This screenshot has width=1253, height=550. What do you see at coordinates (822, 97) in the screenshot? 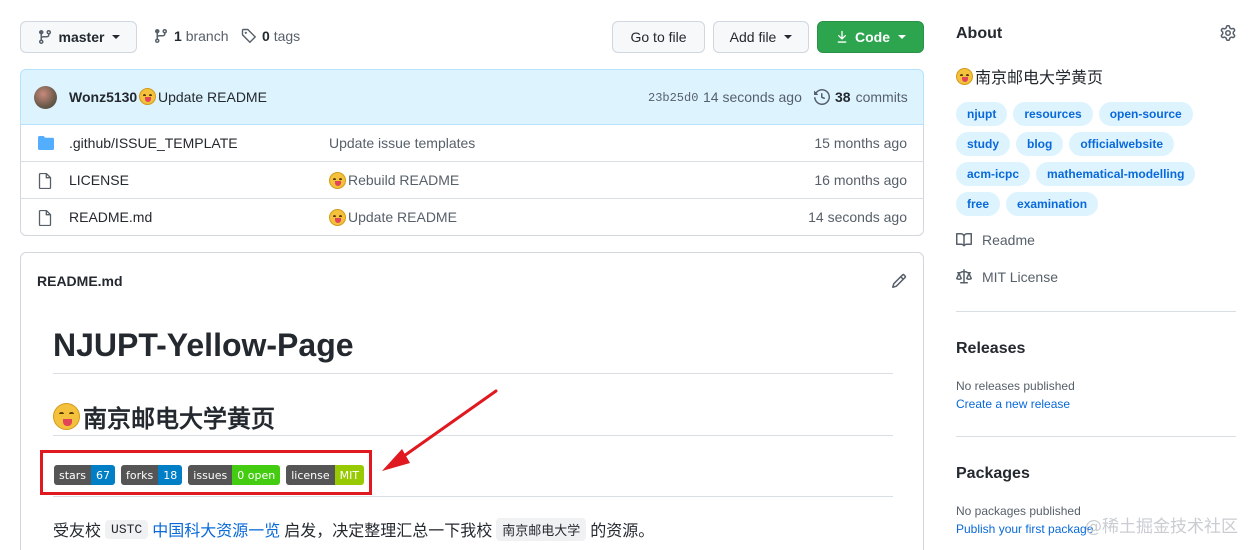
I see `history-icon` at bounding box center [822, 97].